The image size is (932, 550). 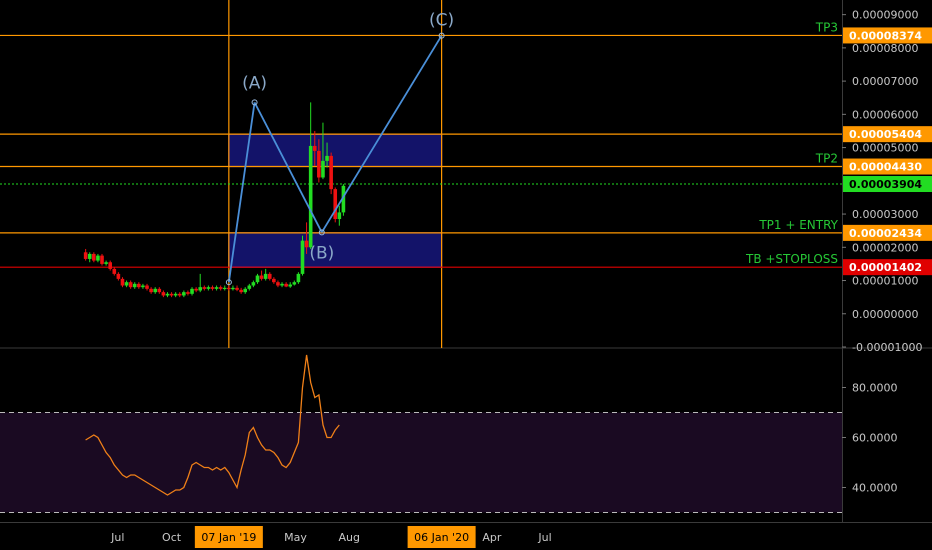 I want to click on current-price-label: 0.00003904, so click(x=885, y=184).